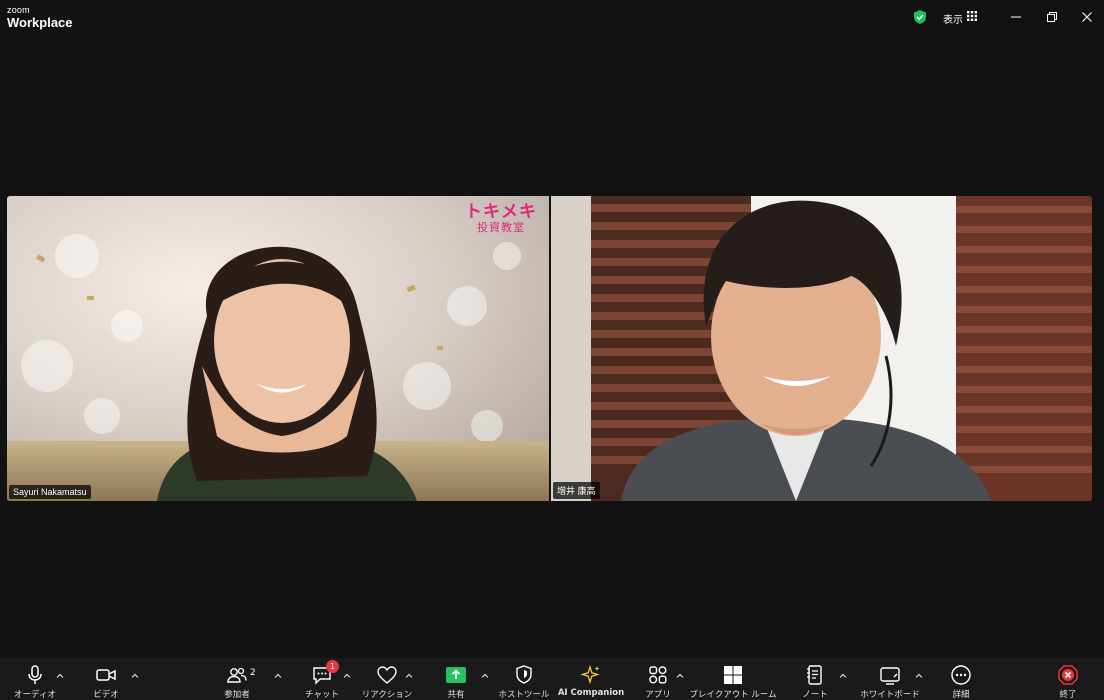 The height and width of the screenshot is (700, 1104). I want to click on end-meeting-button: 終了, so click(1068, 679).